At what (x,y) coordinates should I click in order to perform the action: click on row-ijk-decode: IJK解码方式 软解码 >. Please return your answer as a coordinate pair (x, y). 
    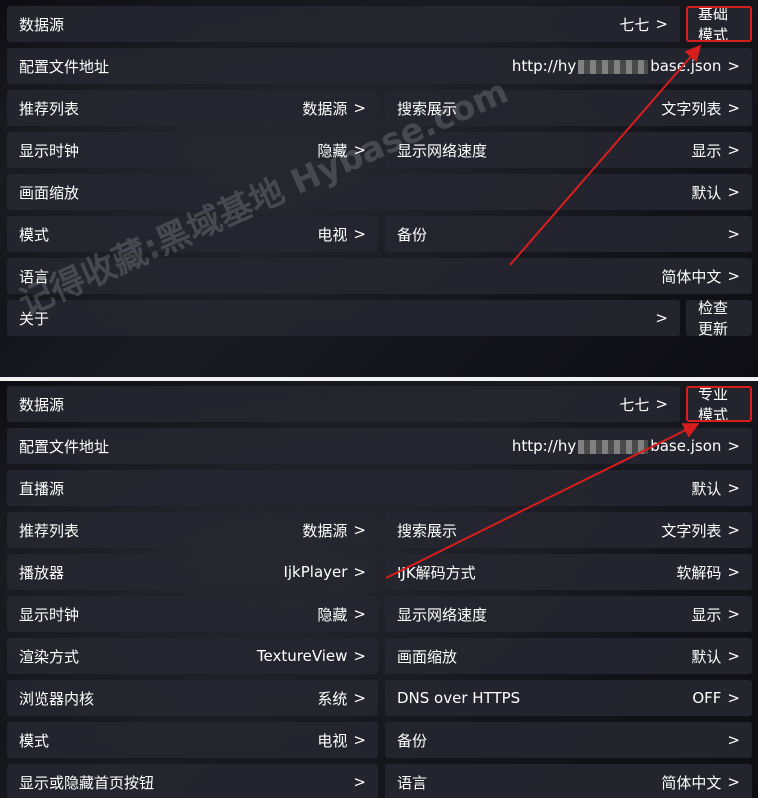
    Looking at the image, I should click on (568, 572).